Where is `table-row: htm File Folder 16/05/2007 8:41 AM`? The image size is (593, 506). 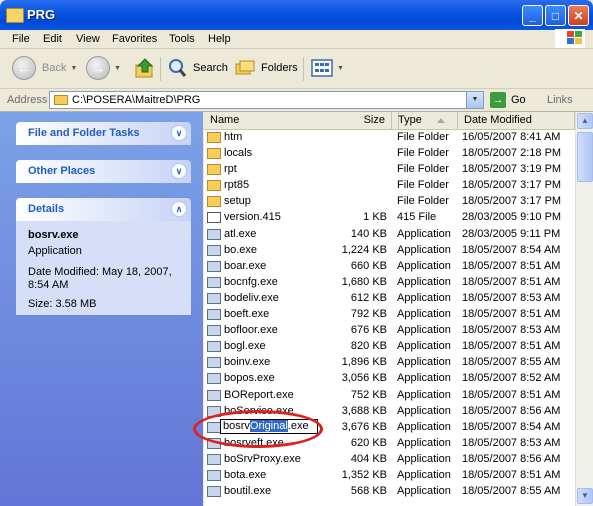 table-row: htm File Folder 16/05/2007 8:41 AM is located at coordinates (389, 138).